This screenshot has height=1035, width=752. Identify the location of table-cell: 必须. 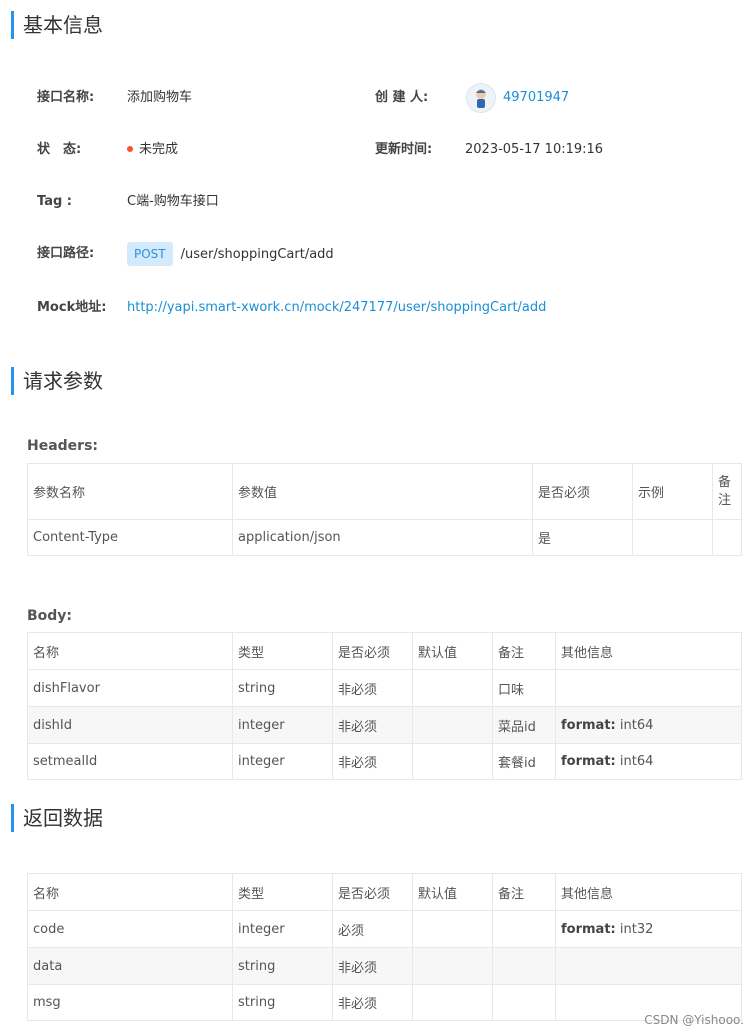
(372, 929).